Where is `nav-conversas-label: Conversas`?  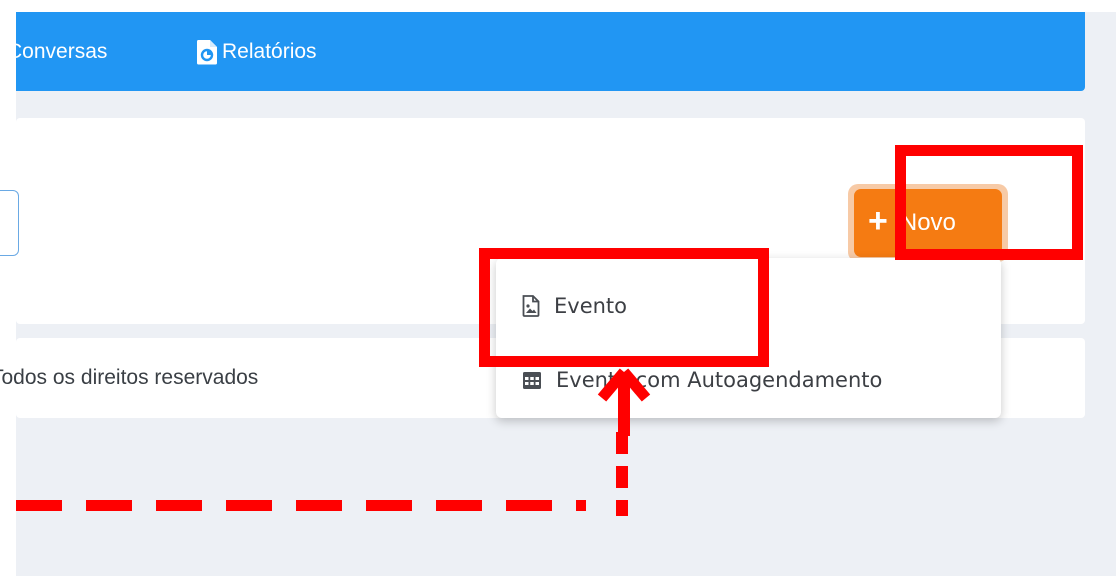
nav-conversas-label: Conversas is located at coordinates (57, 51).